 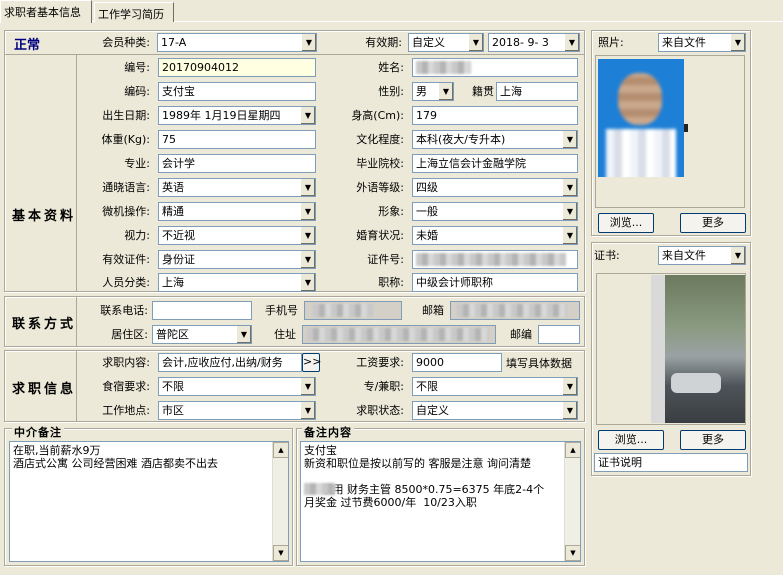 I want to click on parttime-select: 不限 ▼, so click(x=495, y=386).